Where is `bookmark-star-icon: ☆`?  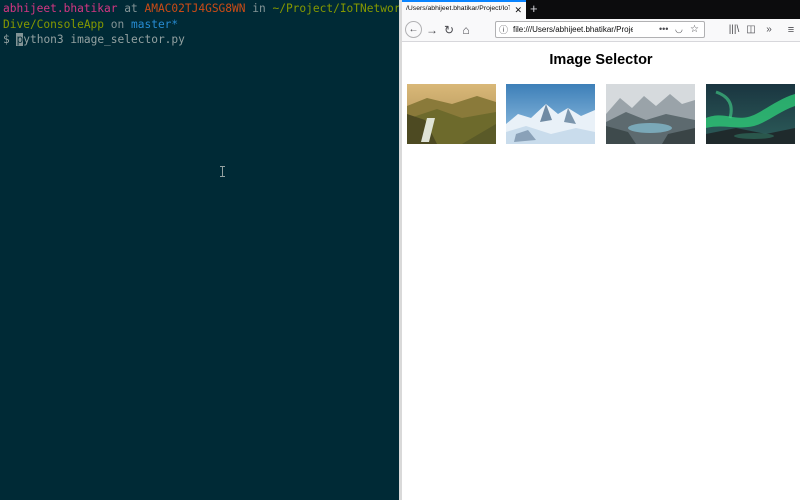
bookmark-star-icon: ☆ is located at coordinates (694, 29).